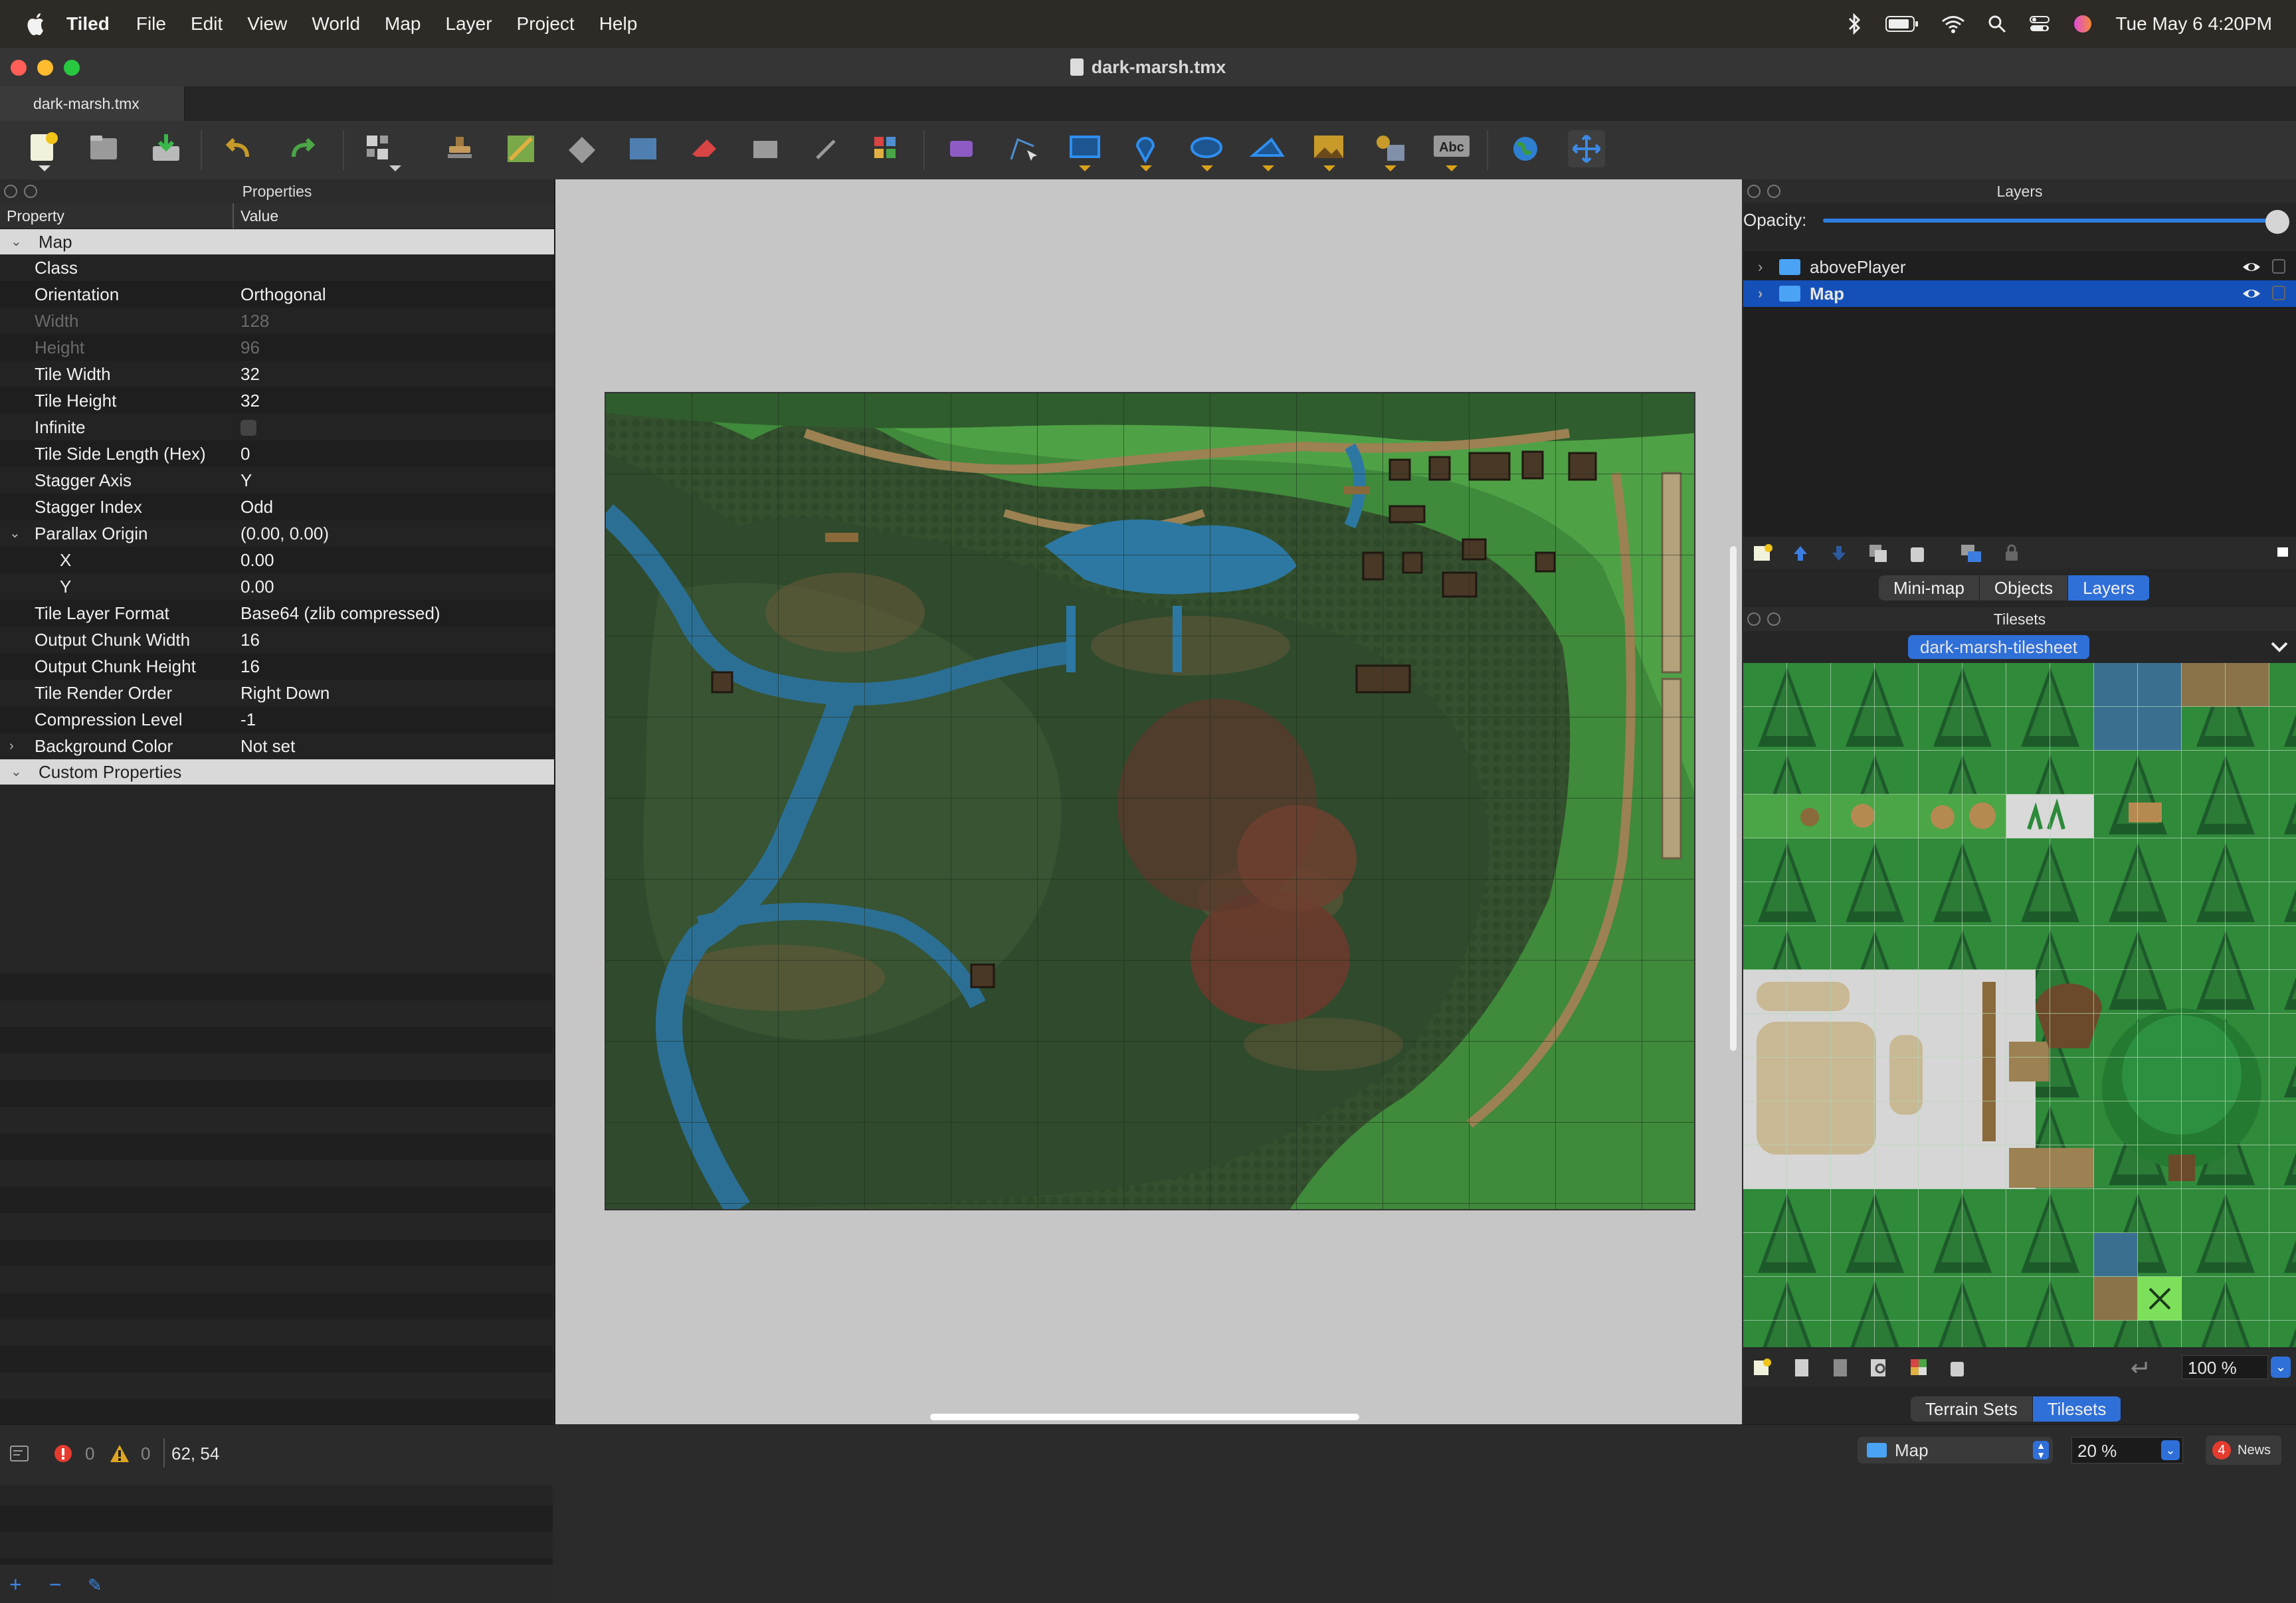  I want to click on chevron-down-icon, so click(2279, 647).